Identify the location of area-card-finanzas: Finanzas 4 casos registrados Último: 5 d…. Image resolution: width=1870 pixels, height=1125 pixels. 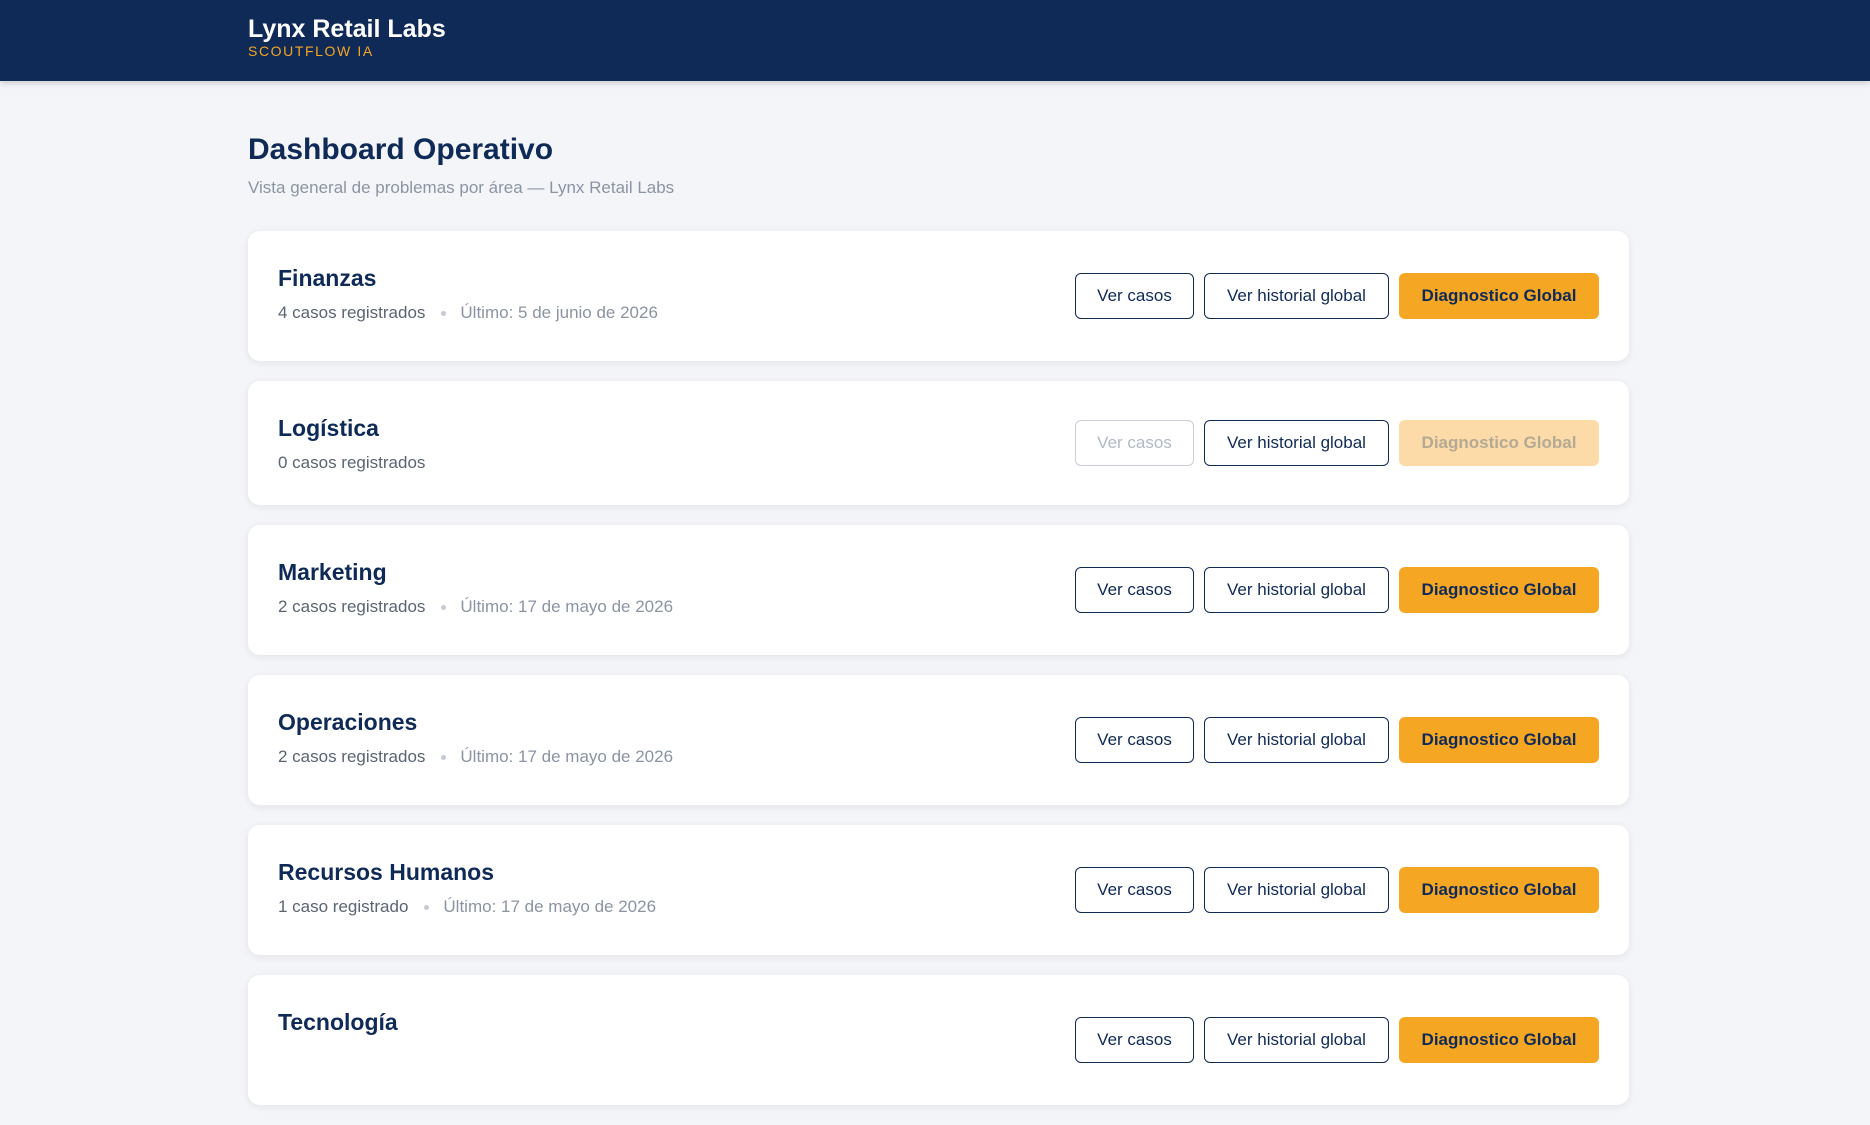
(938, 296).